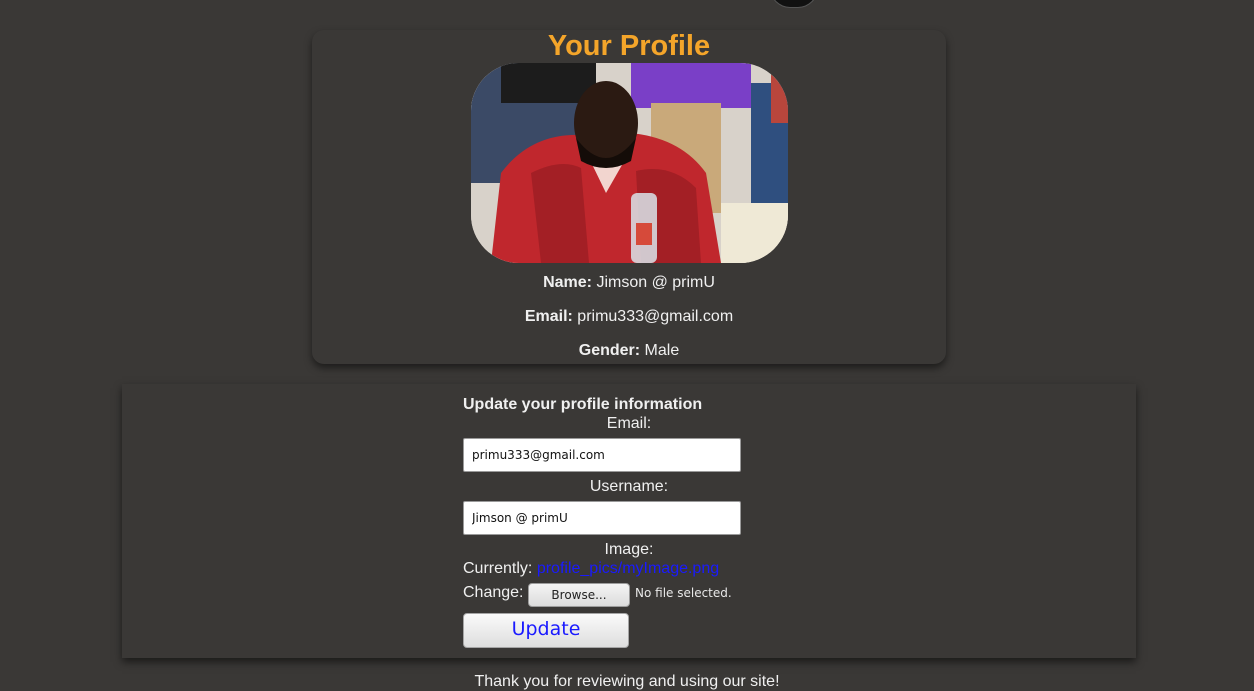 The width and height of the screenshot is (1254, 691). I want to click on image-field-label: Image:, so click(629, 549).